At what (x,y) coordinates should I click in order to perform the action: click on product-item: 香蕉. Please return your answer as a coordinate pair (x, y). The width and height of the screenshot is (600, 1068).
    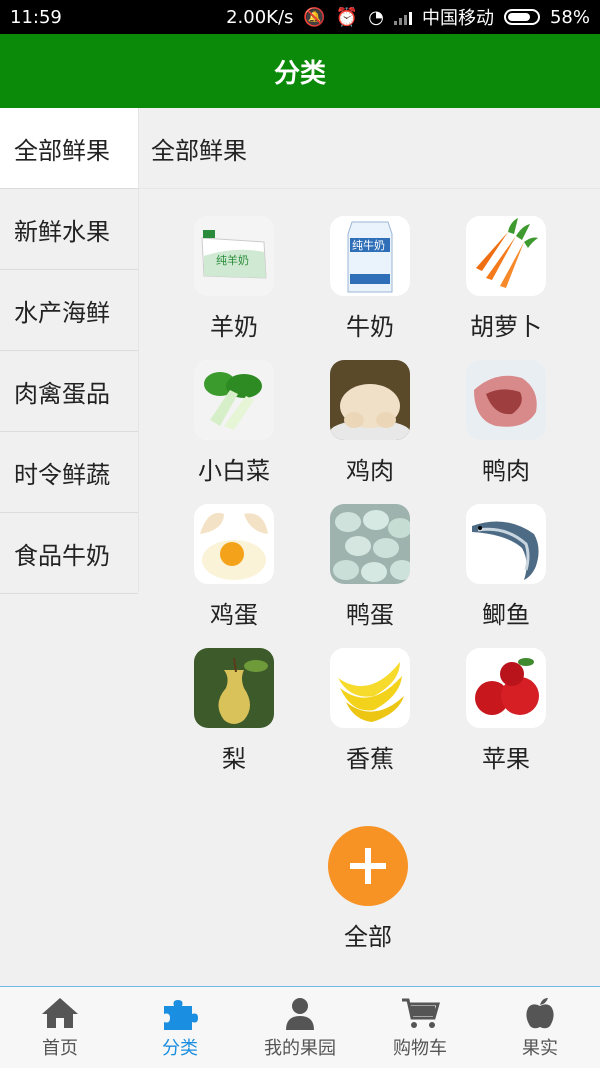
    Looking at the image, I should click on (370, 712).